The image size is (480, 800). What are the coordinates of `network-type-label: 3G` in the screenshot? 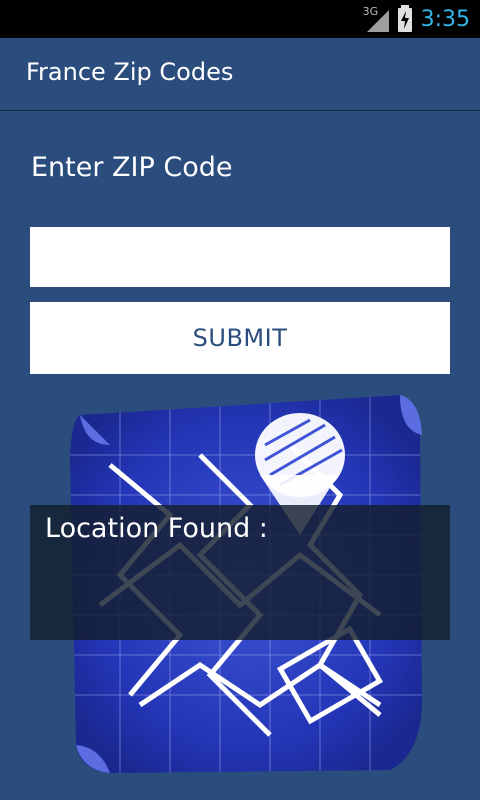 It's located at (370, 11).